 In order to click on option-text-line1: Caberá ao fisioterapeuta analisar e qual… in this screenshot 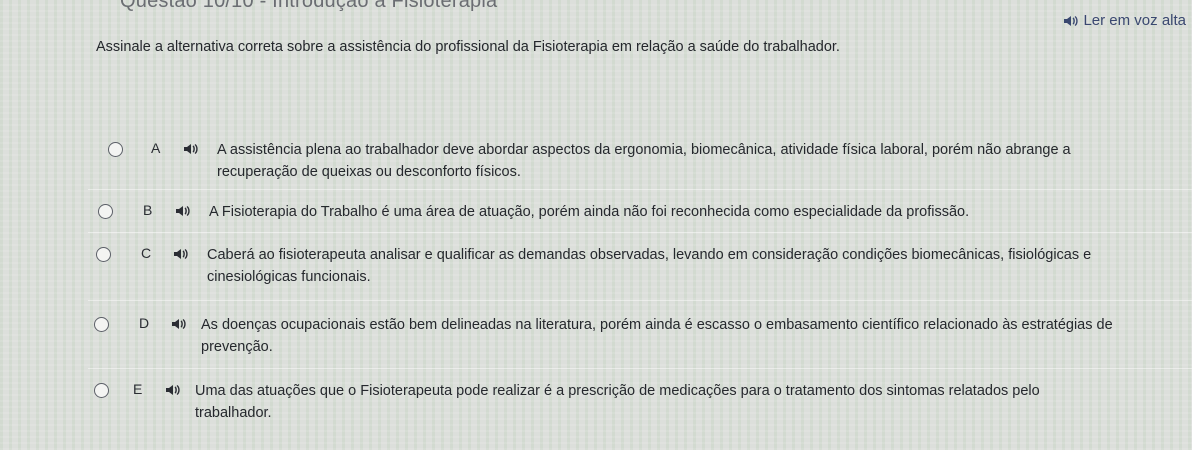, I will do `click(649, 255)`.